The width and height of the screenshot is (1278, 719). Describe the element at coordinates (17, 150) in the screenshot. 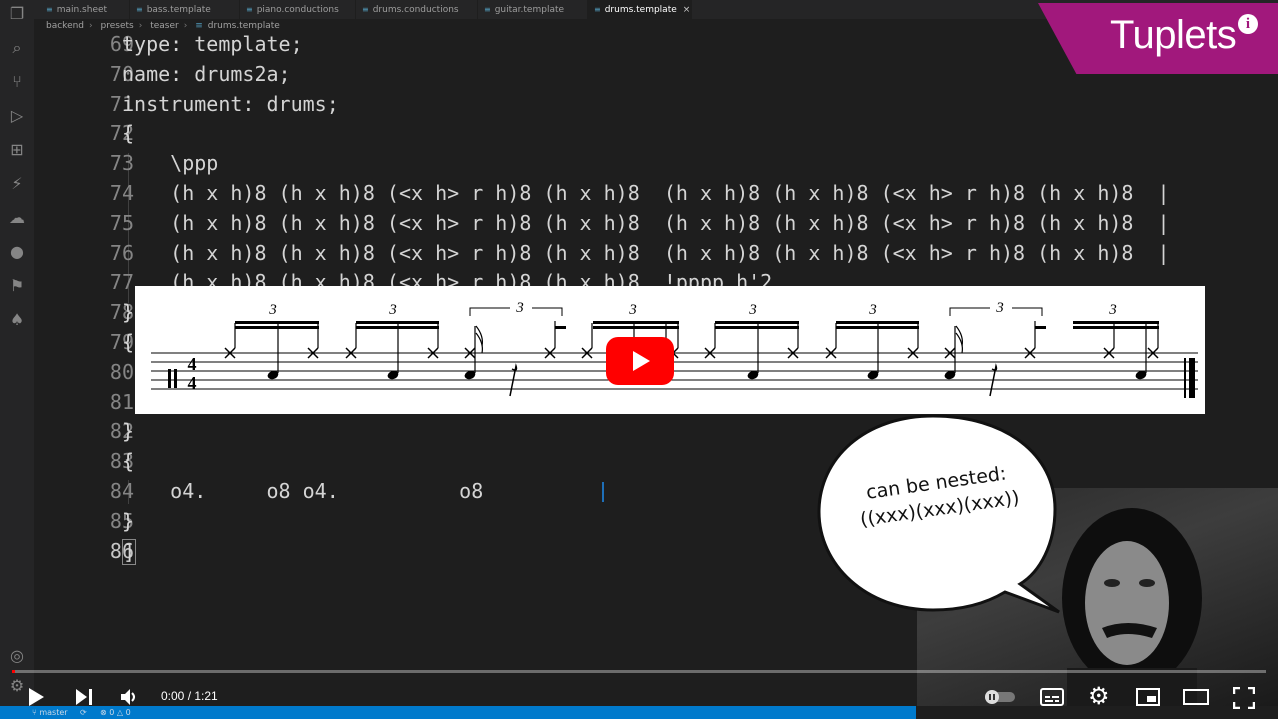

I see `extensions-icon: ⊞` at that location.